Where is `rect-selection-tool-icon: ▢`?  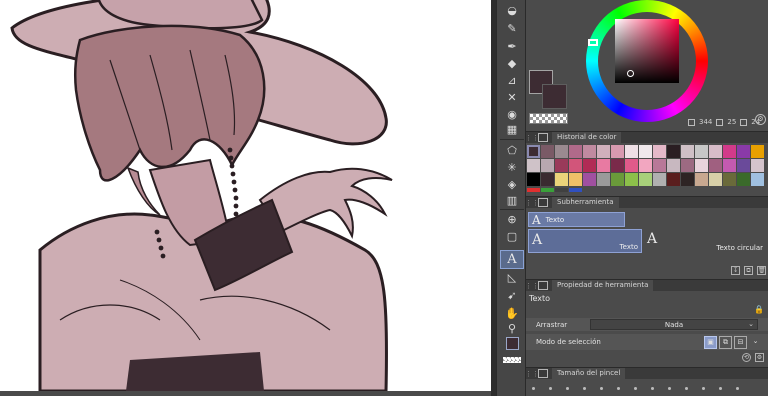 rect-selection-tool-icon: ▢ is located at coordinates (512, 236).